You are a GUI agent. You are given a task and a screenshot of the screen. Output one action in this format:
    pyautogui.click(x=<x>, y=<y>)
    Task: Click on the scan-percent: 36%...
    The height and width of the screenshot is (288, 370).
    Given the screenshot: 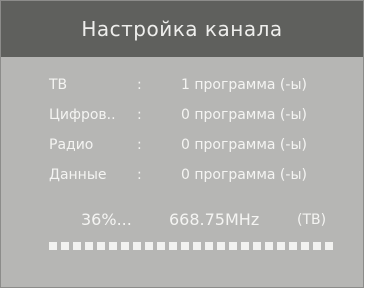 What is the action you would take?
    pyautogui.click(x=106, y=219)
    